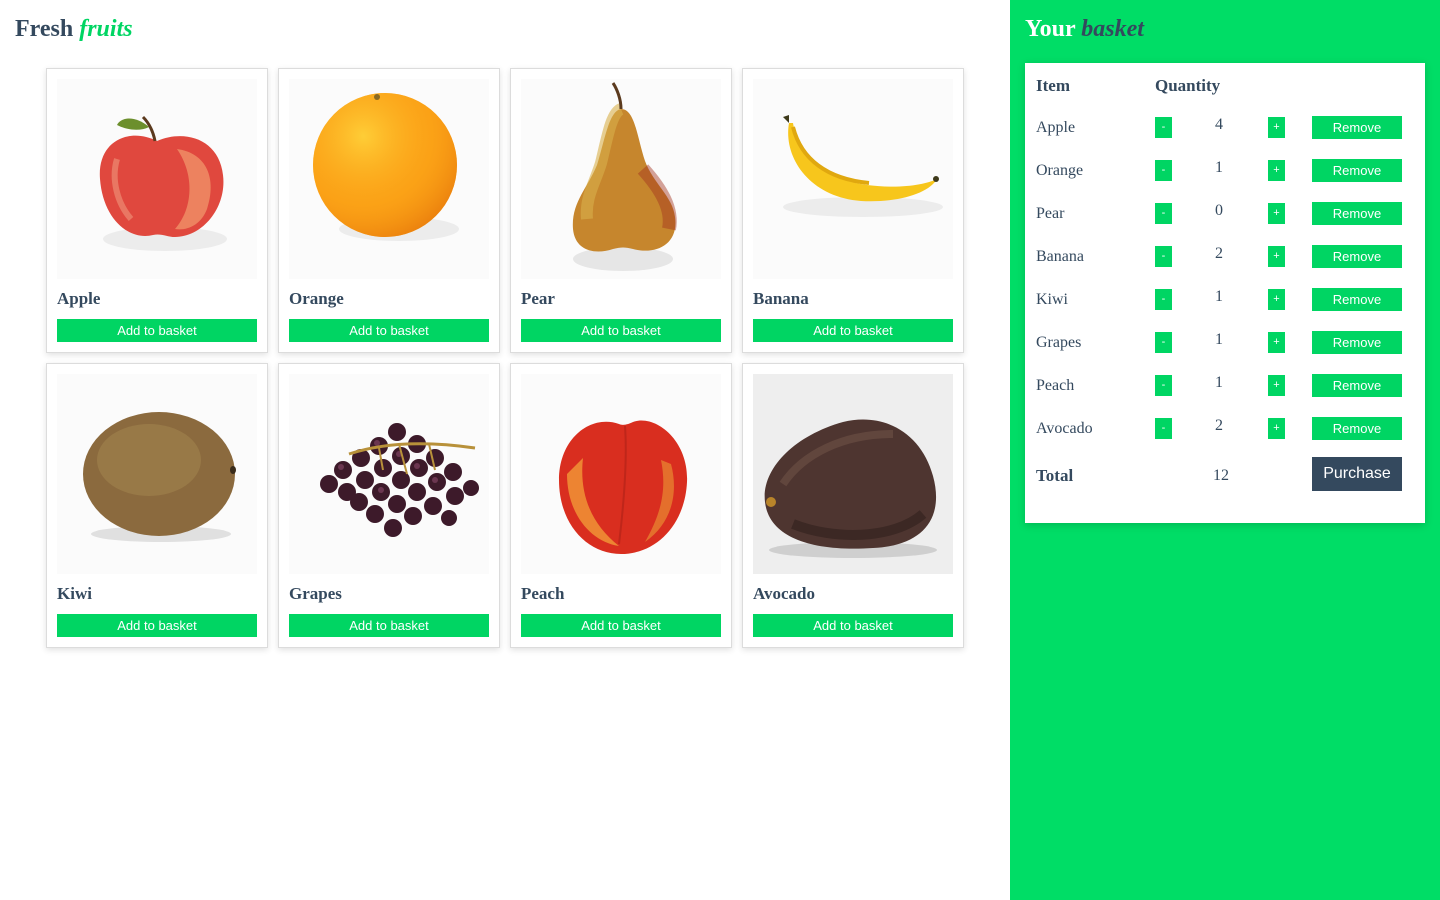 The height and width of the screenshot is (900, 1440). What do you see at coordinates (853, 179) in the screenshot?
I see `banana-image` at bounding box center [853, 179].